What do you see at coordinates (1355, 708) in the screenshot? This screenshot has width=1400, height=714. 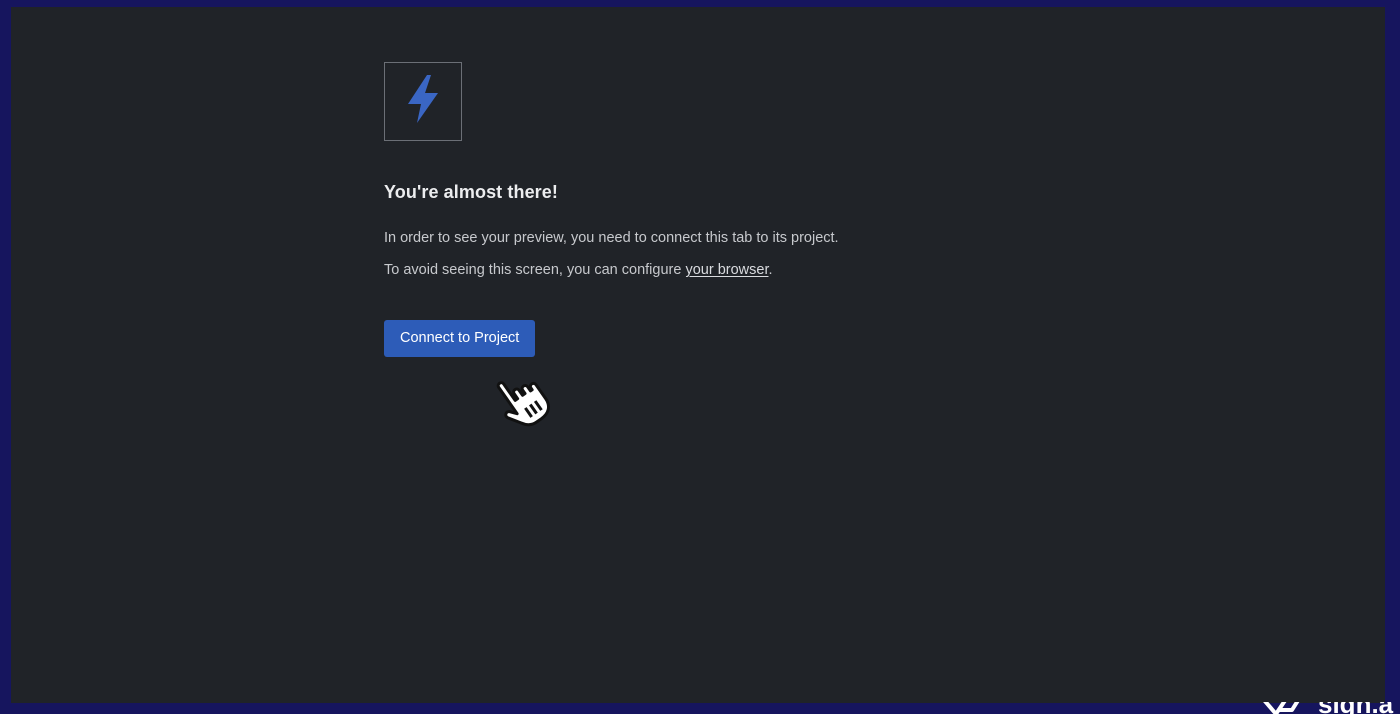 I see `watermark-text: sign.a` at bounding box center [1355, 708].